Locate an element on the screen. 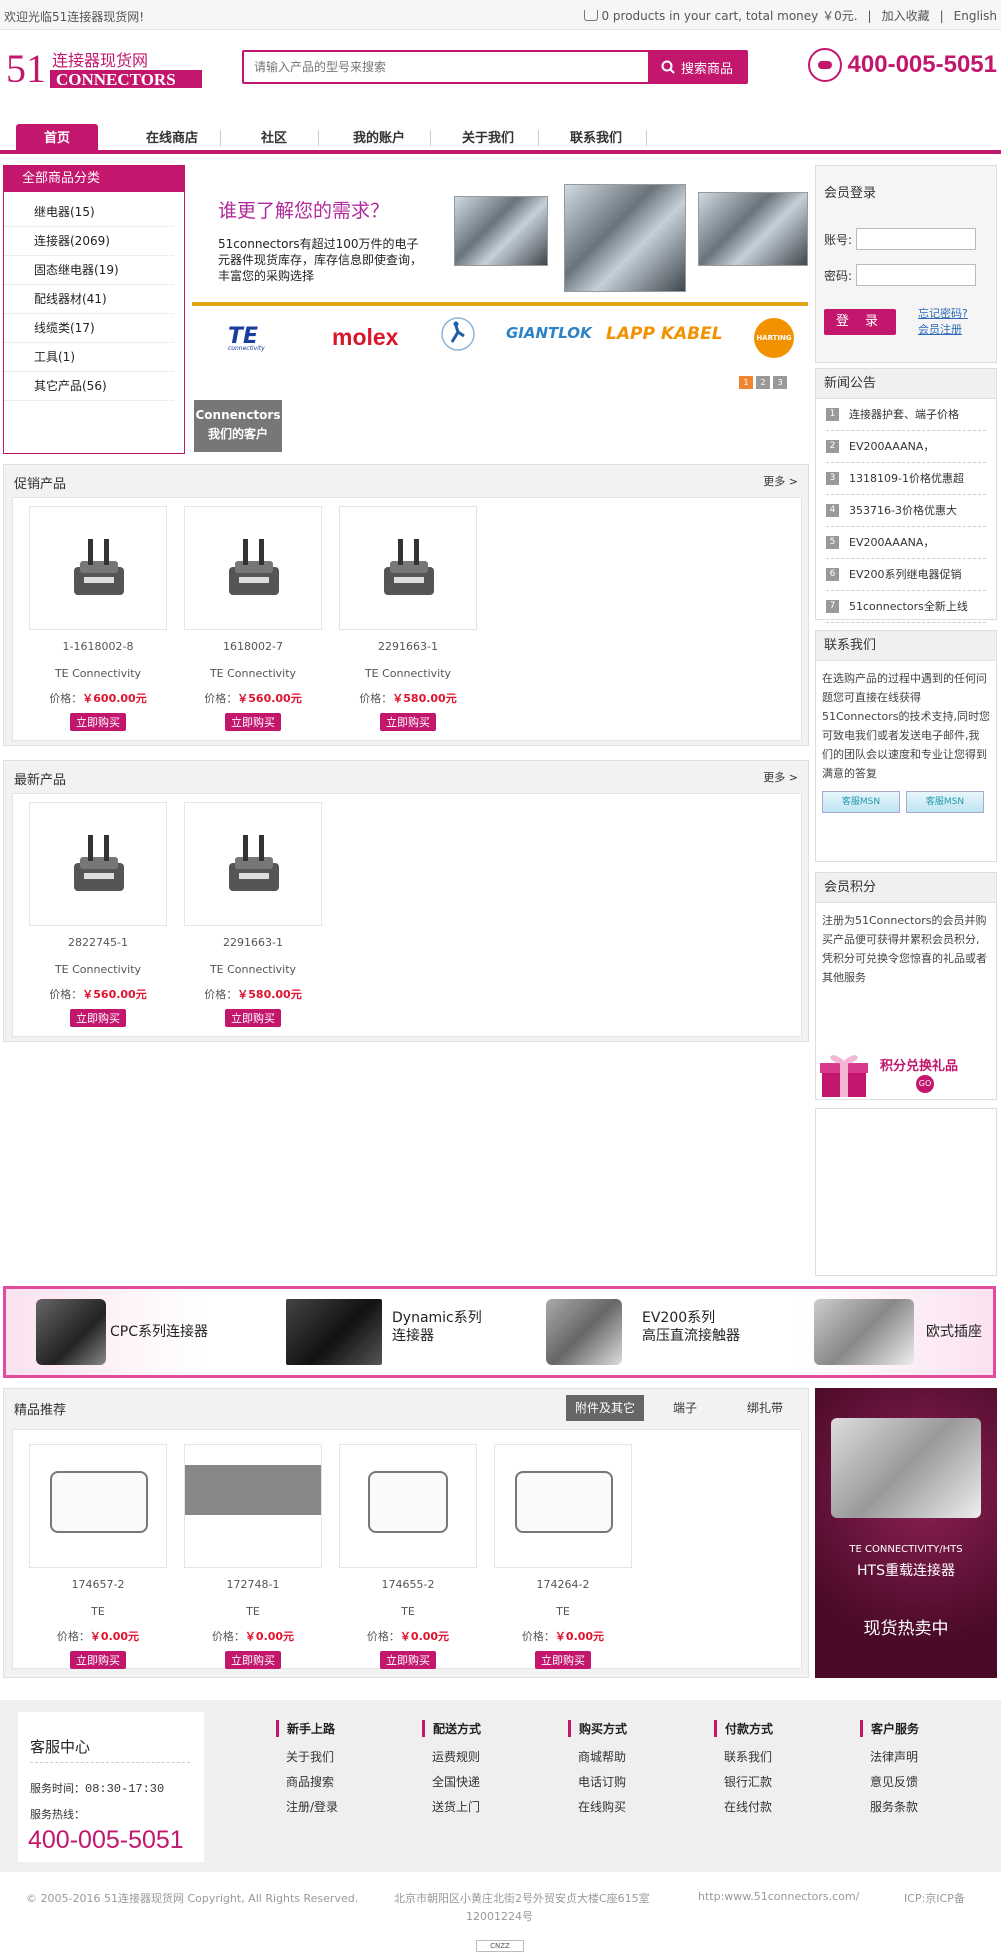 The image size is (1001, 1956). tab-cable-ties: 绑扎带 is located at coordinates (765, 1408).